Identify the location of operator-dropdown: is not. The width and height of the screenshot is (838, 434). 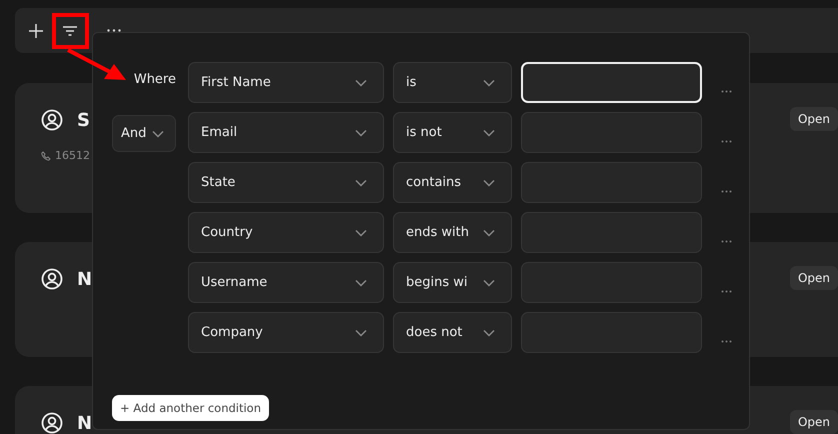
(452, 132).